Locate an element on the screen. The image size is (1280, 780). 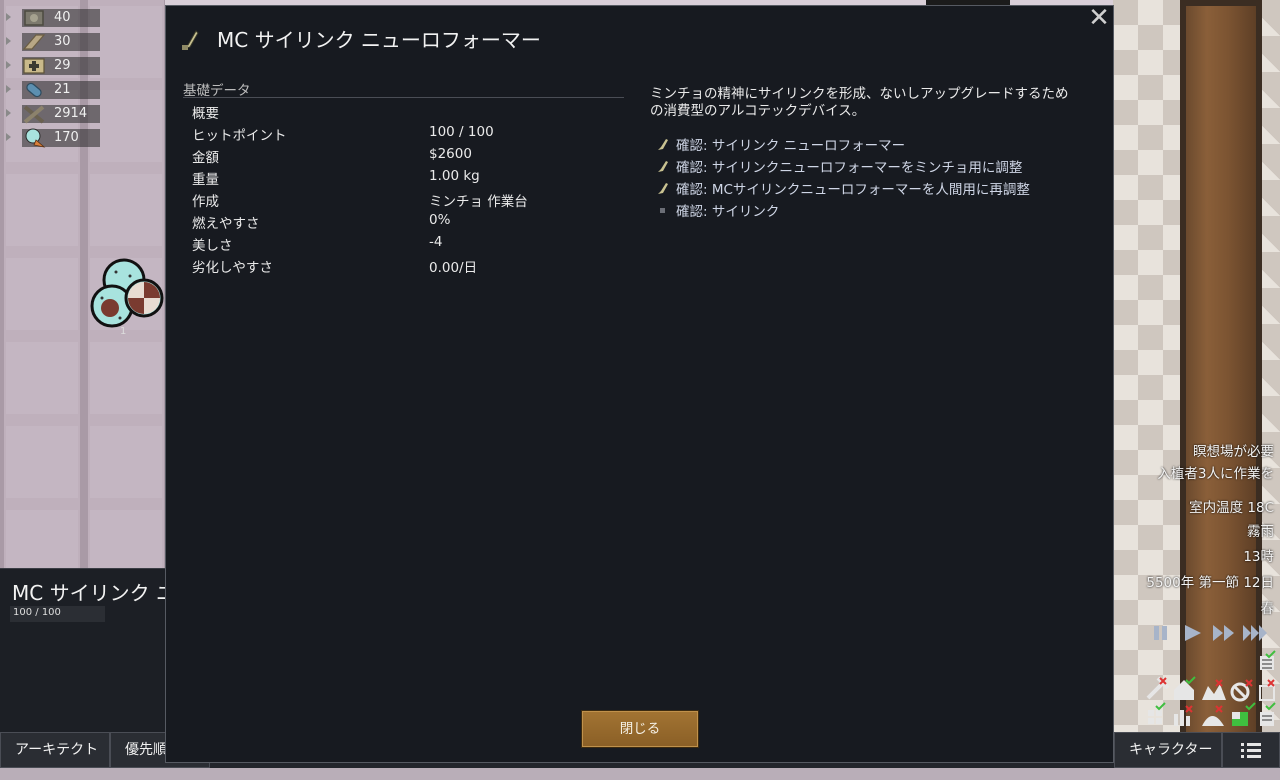
character-button: キャラクター is located at coordinates (1168, 750).